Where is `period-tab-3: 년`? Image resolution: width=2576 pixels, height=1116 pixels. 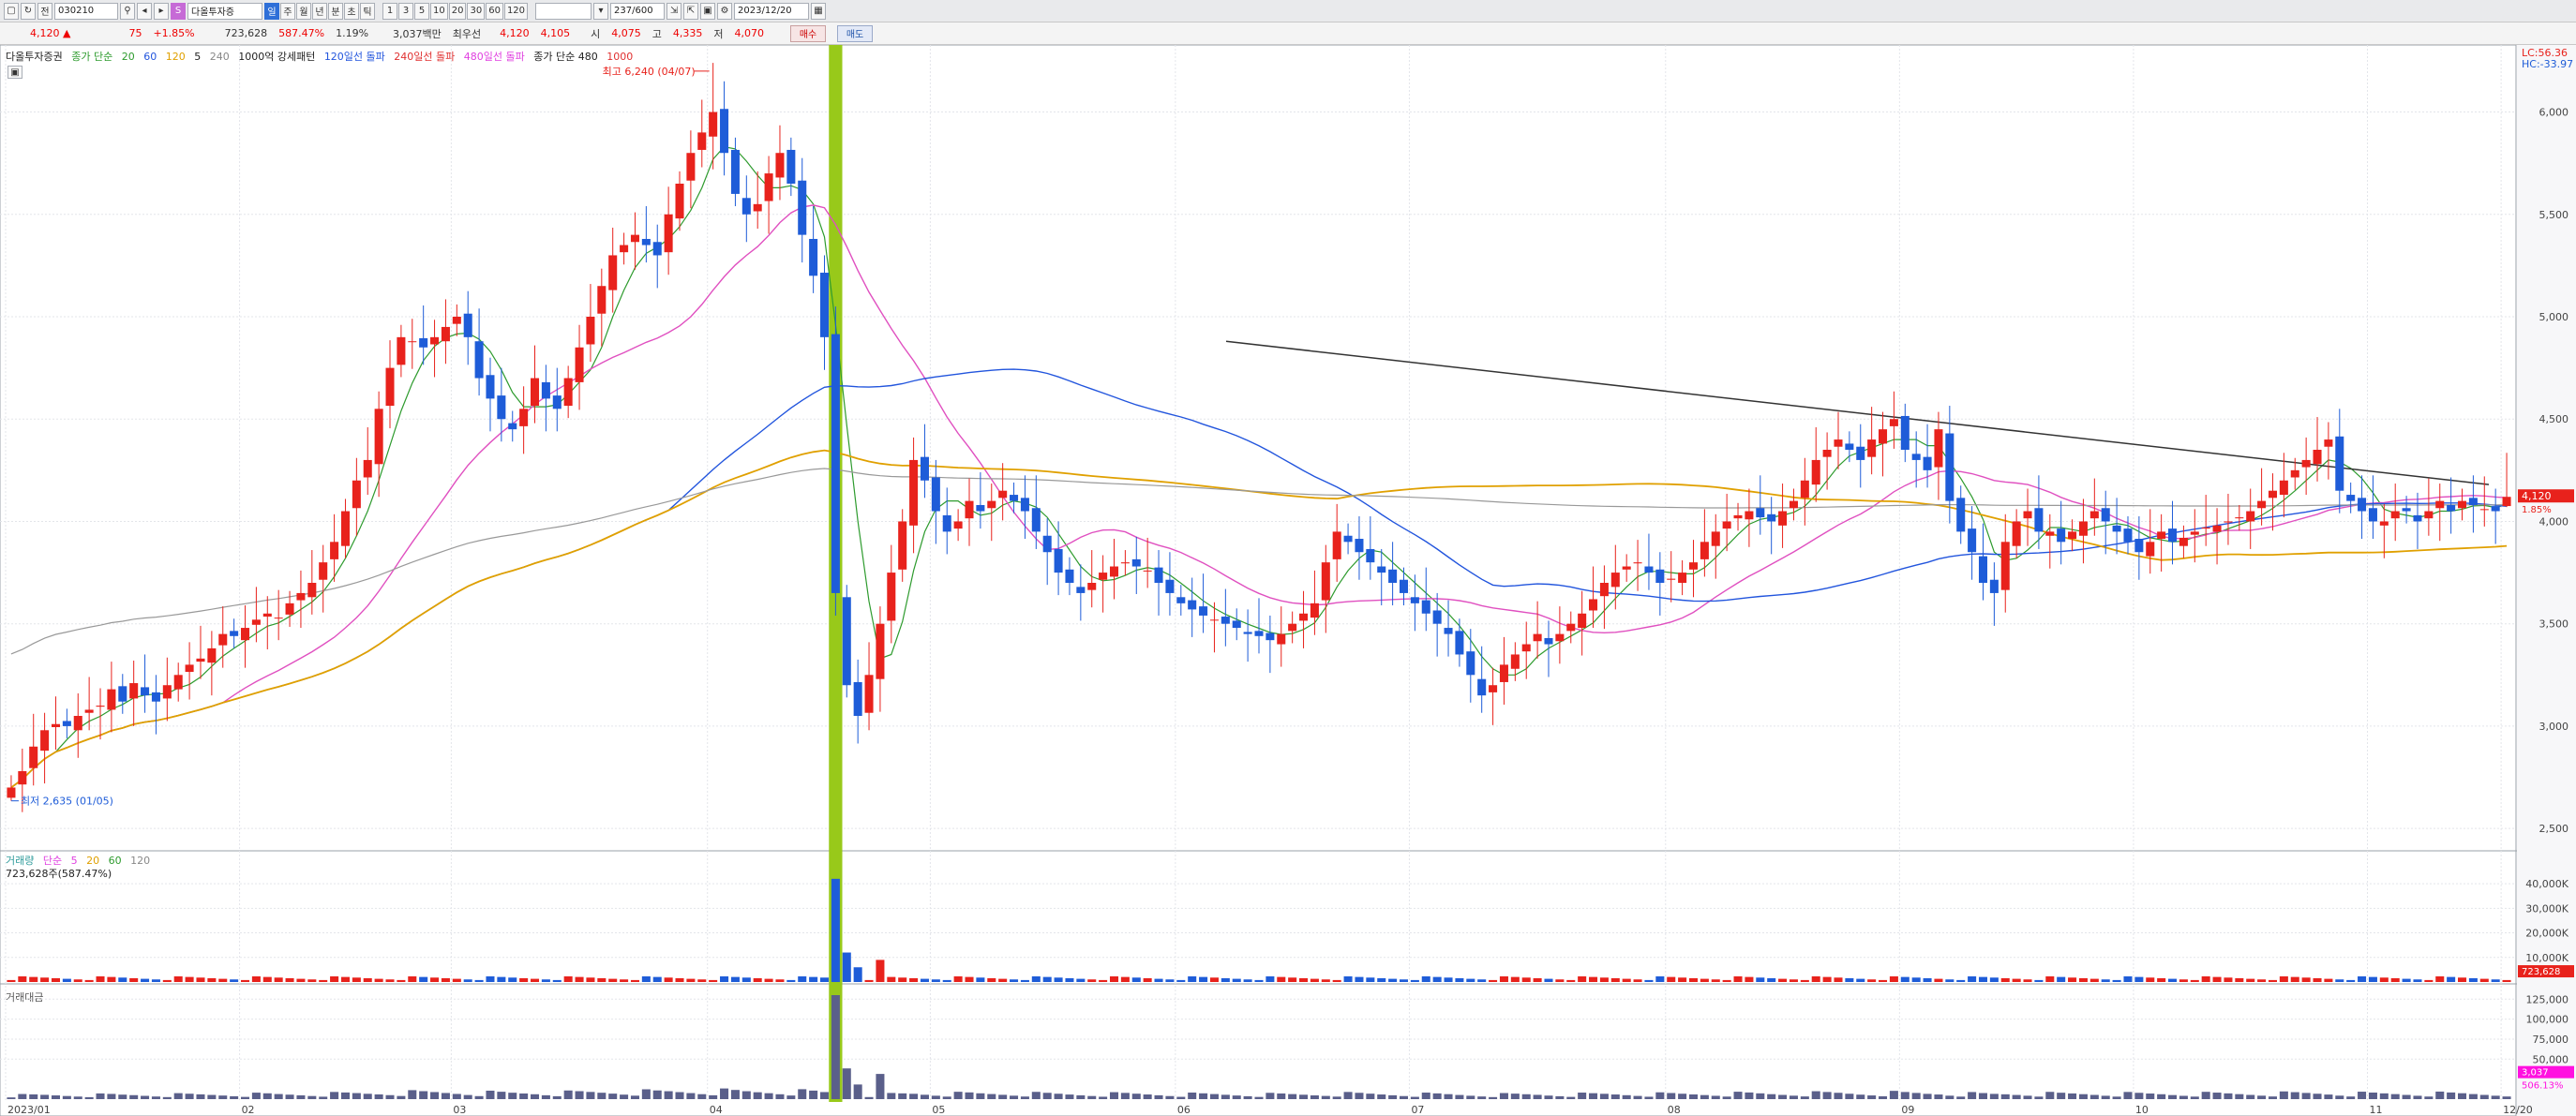 period-tab-3: 년 is located at coordinates (319, 11).